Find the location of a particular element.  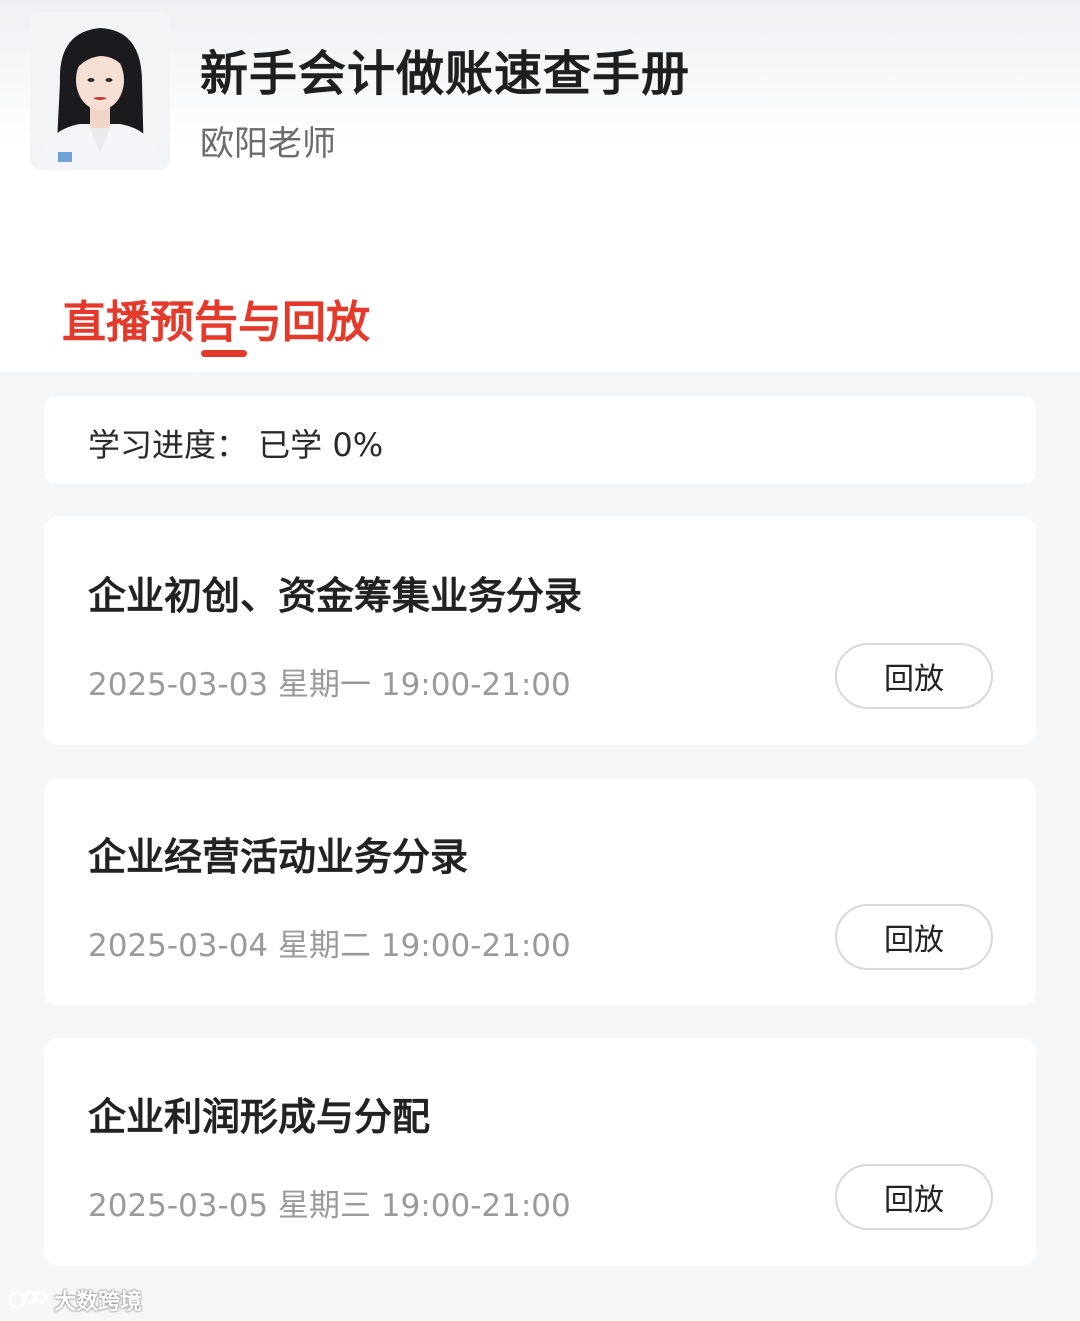

progress-card: 学习进度： 已学 0% is located at coordinates (540, 440).